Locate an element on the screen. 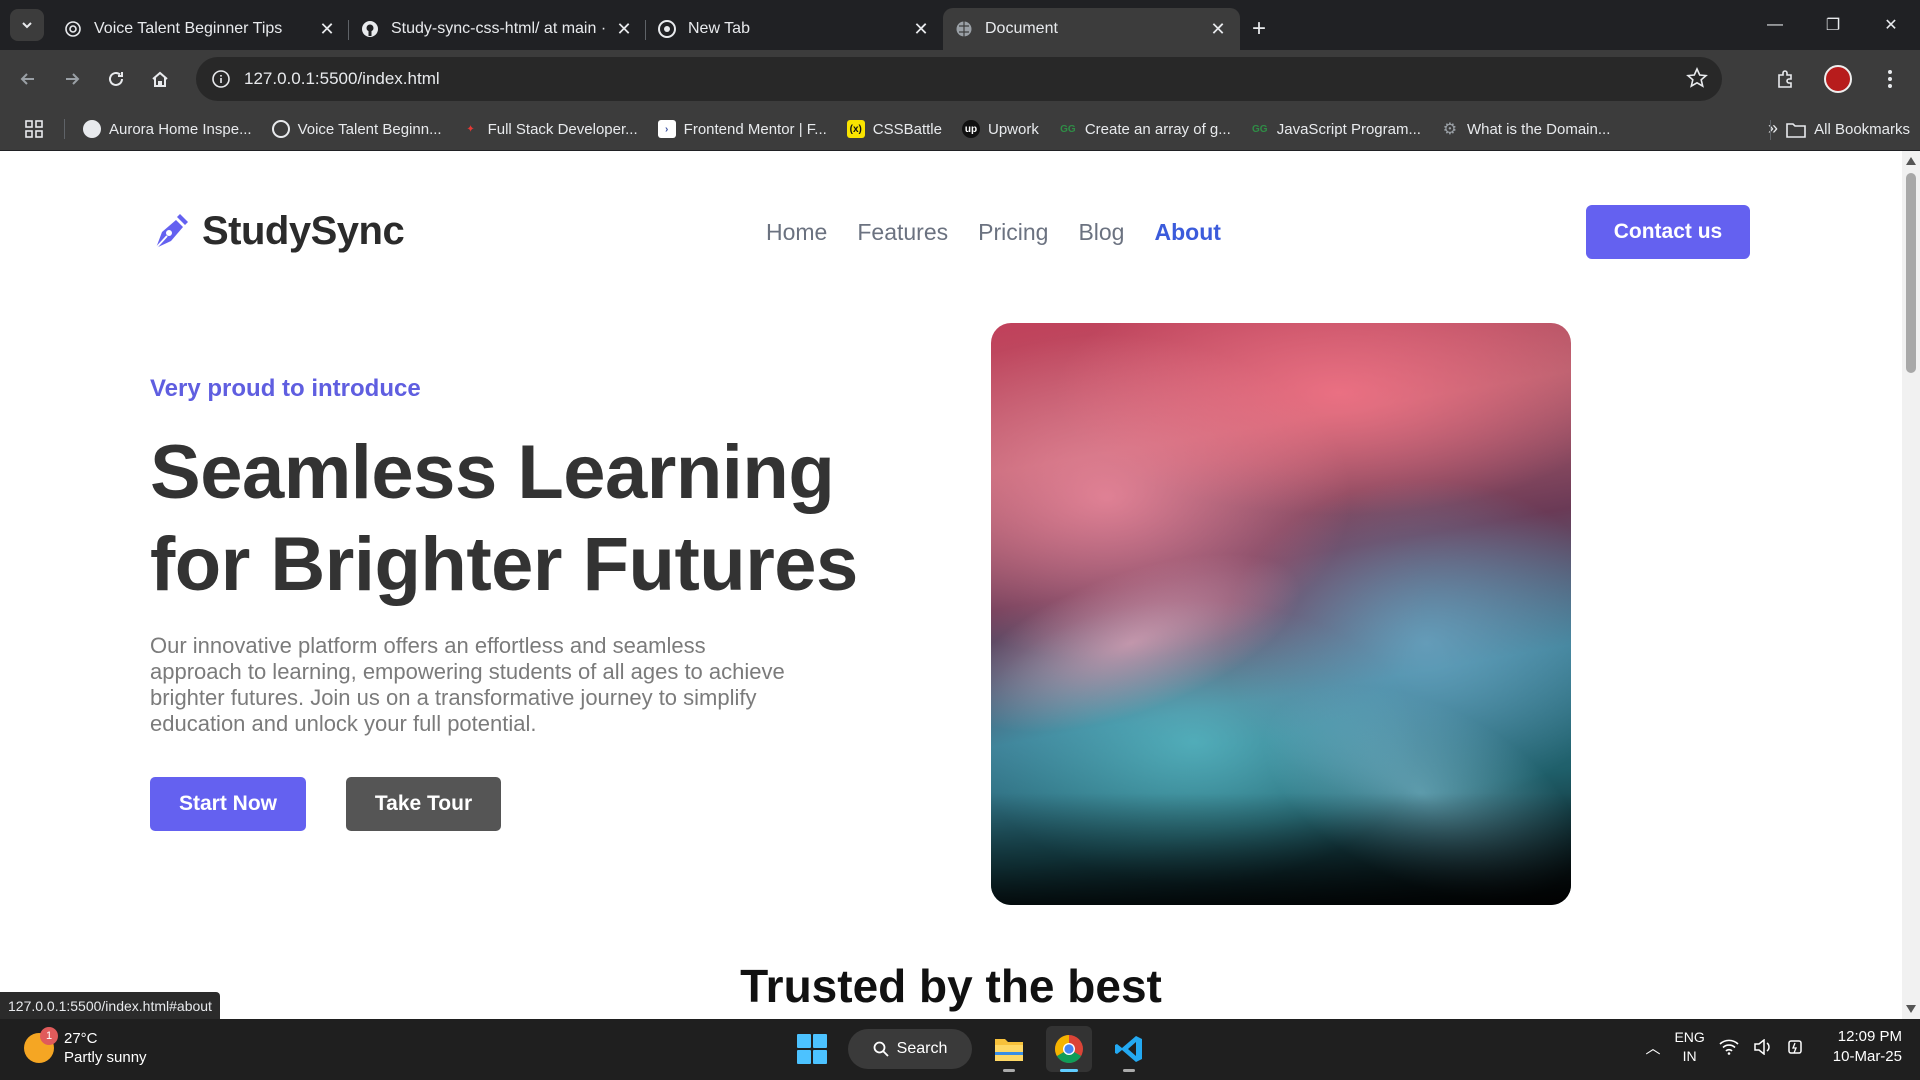 The width and height of the screenshot is (1920, 1080). cssbattle-icon: (x) is located at coordinates (855, 129).